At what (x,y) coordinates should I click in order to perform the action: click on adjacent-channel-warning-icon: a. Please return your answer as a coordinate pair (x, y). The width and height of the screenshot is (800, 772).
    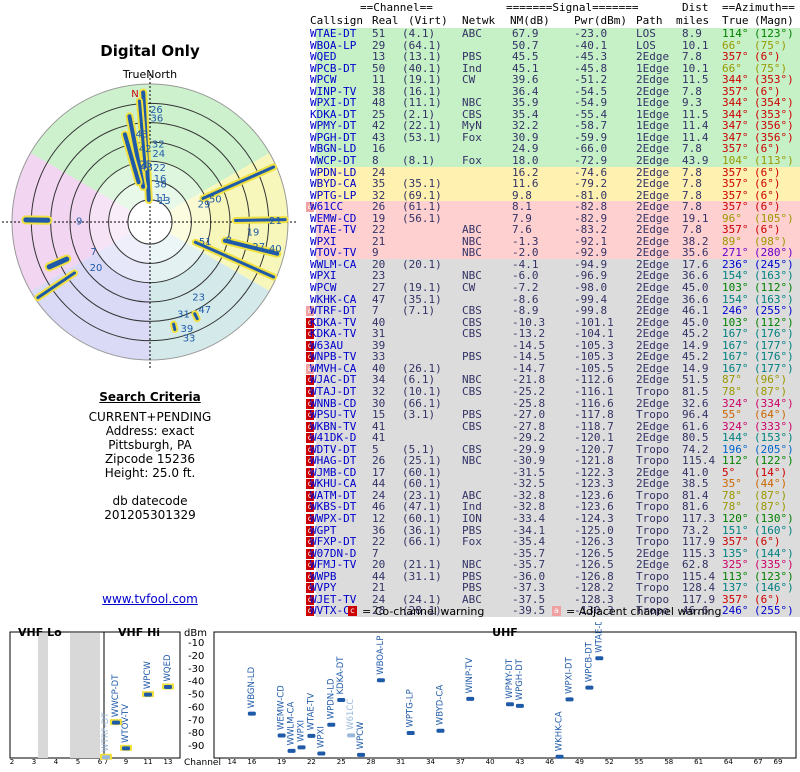
    Looking at the image, I should click on (556, 611).